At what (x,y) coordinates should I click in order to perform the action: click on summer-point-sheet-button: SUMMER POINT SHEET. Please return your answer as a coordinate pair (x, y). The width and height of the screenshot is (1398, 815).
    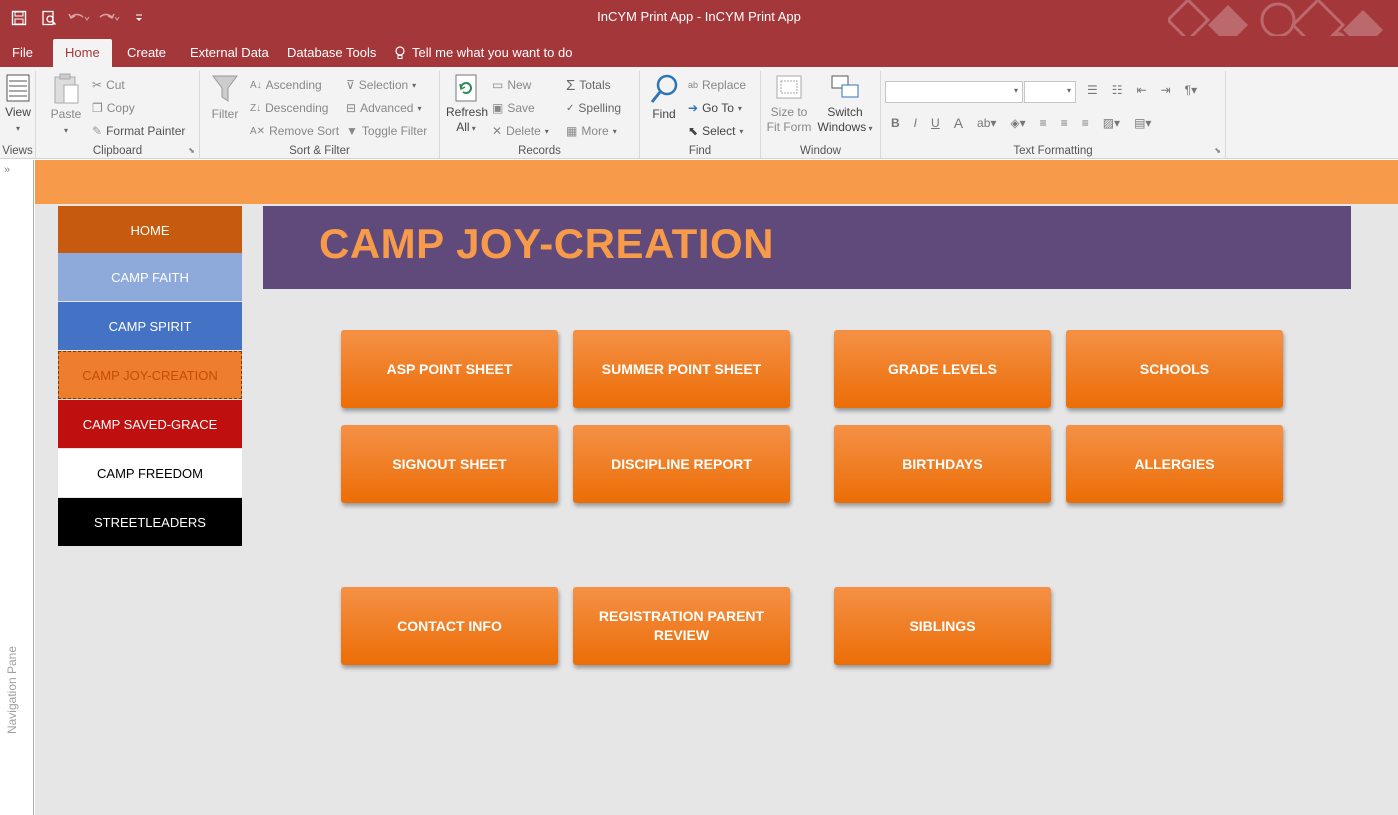
    Looking at the image, I should click on (681, 369).